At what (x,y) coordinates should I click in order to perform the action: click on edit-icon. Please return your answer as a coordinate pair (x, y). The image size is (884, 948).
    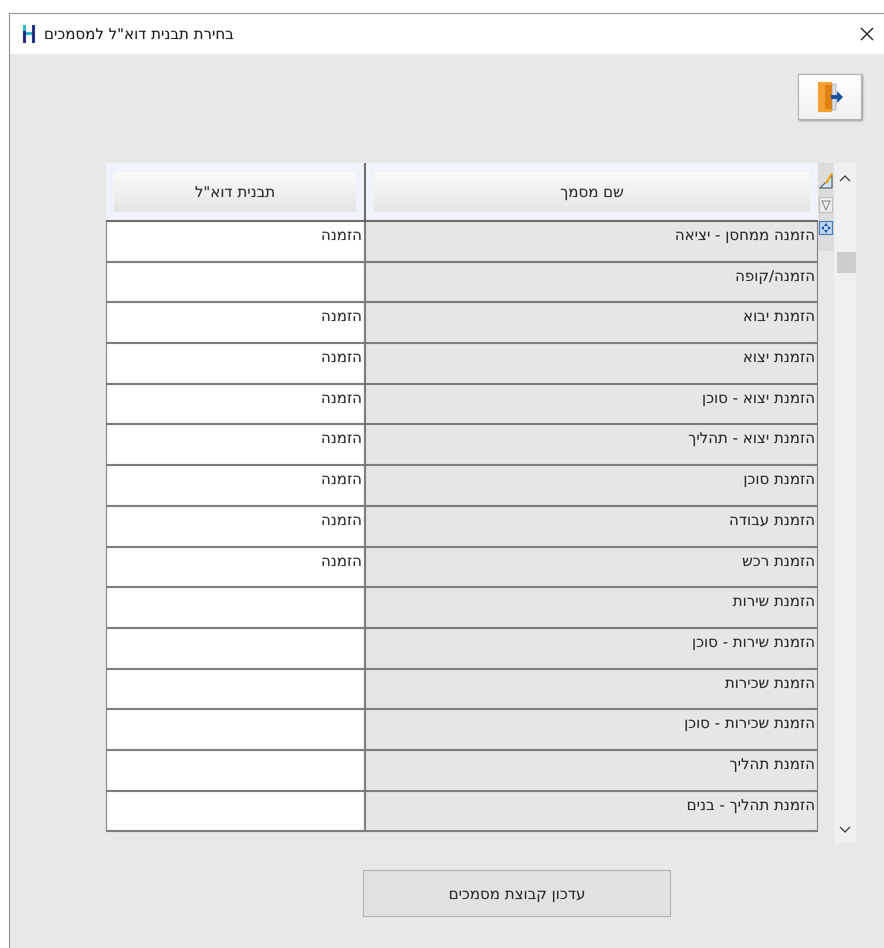
    Looking at the image, I should click on (826, 180).